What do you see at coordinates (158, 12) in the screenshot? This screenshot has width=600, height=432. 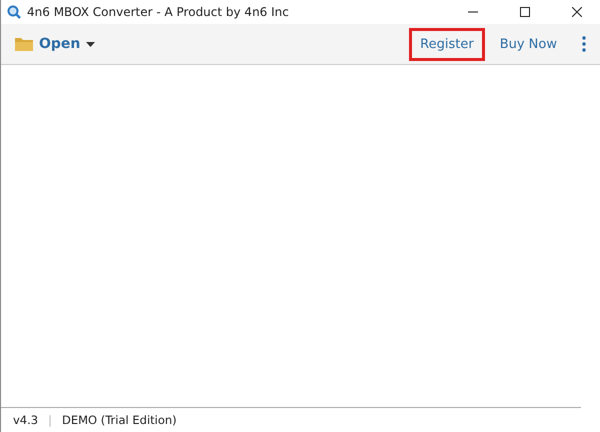 I see `window-title: 4n6 MBOX Converter - A Product by 4n6 Inc` at bounding box center [158, 12].